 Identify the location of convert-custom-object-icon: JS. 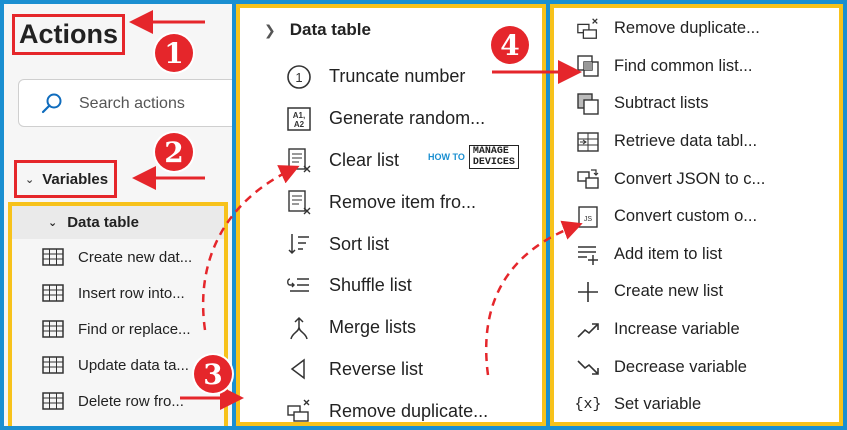
(588, 217).